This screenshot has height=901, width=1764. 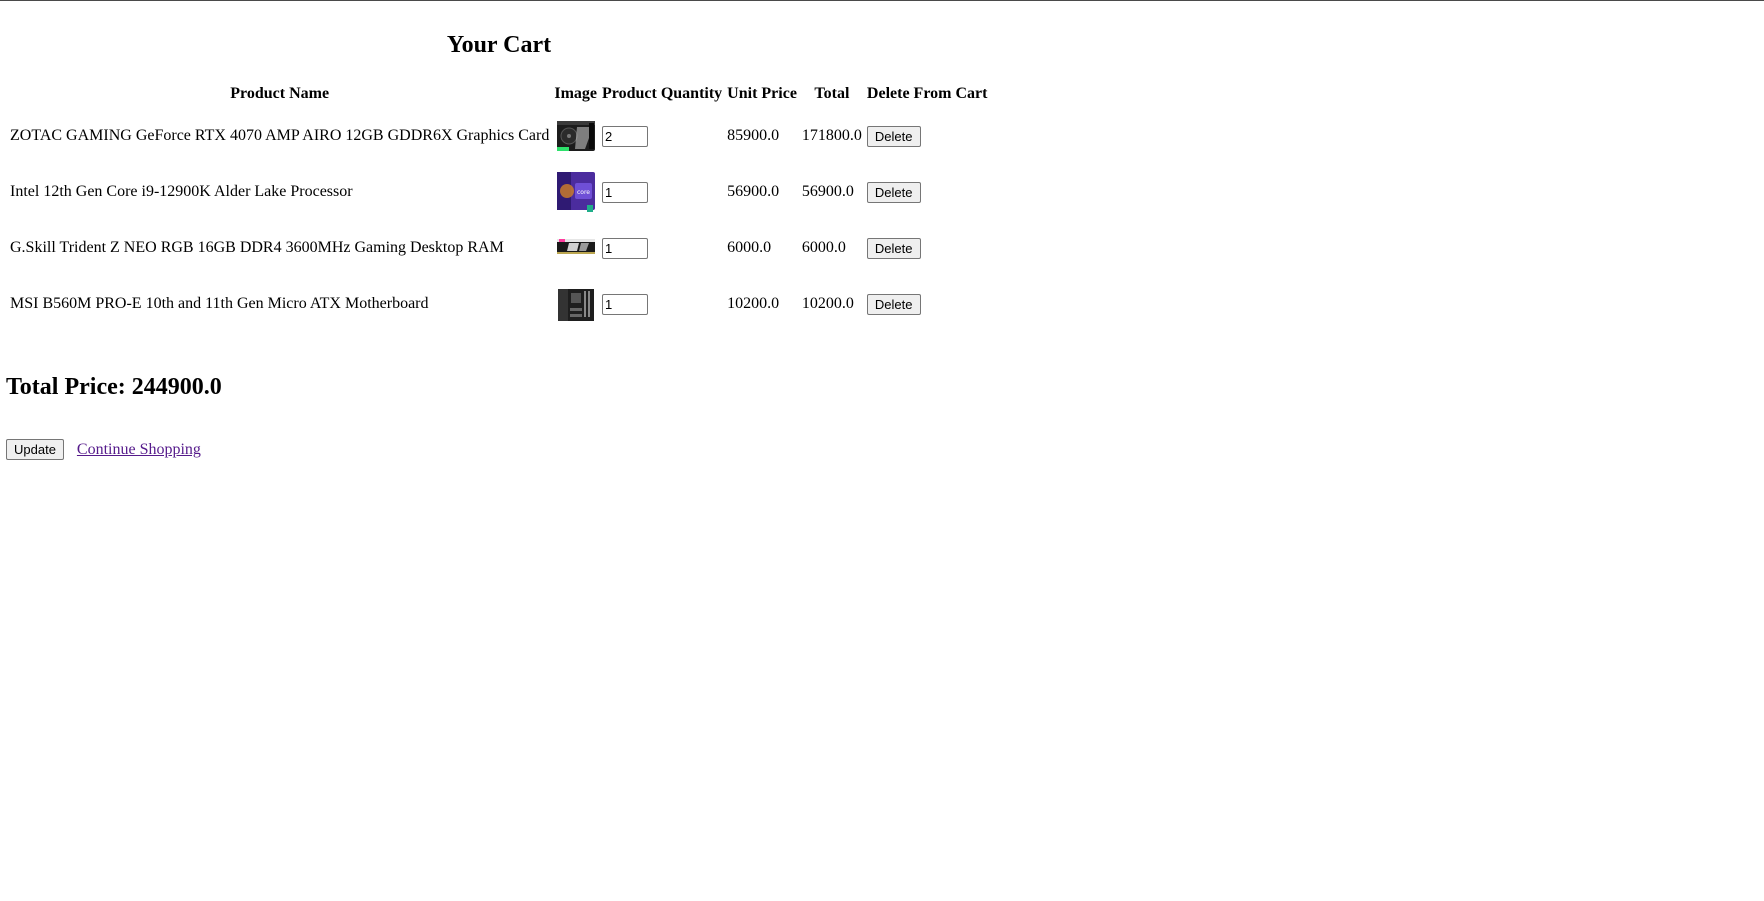 I want to click on cart-actions: Update Continue Shopping, so click(x=103, y=449).